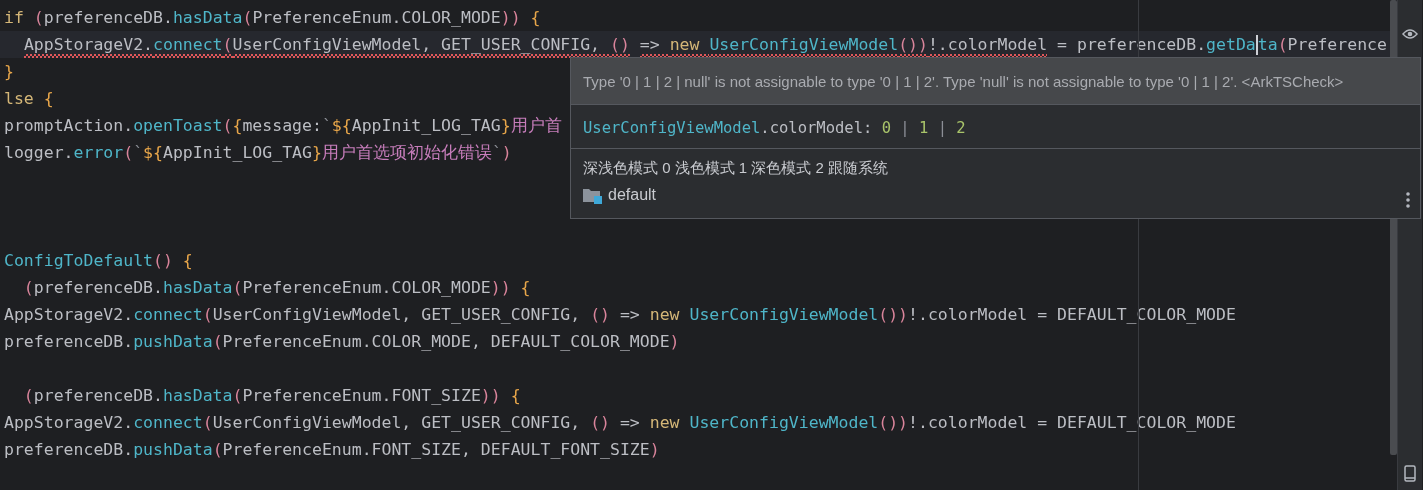  I want to click on code-line: AppStorageV2.connect(UserConfigViewModel, GET_USER_CONFIG, () => new UserConfigViewModel())!.colorModel = preferenceDB.getData(Preference, so click(695, 44).